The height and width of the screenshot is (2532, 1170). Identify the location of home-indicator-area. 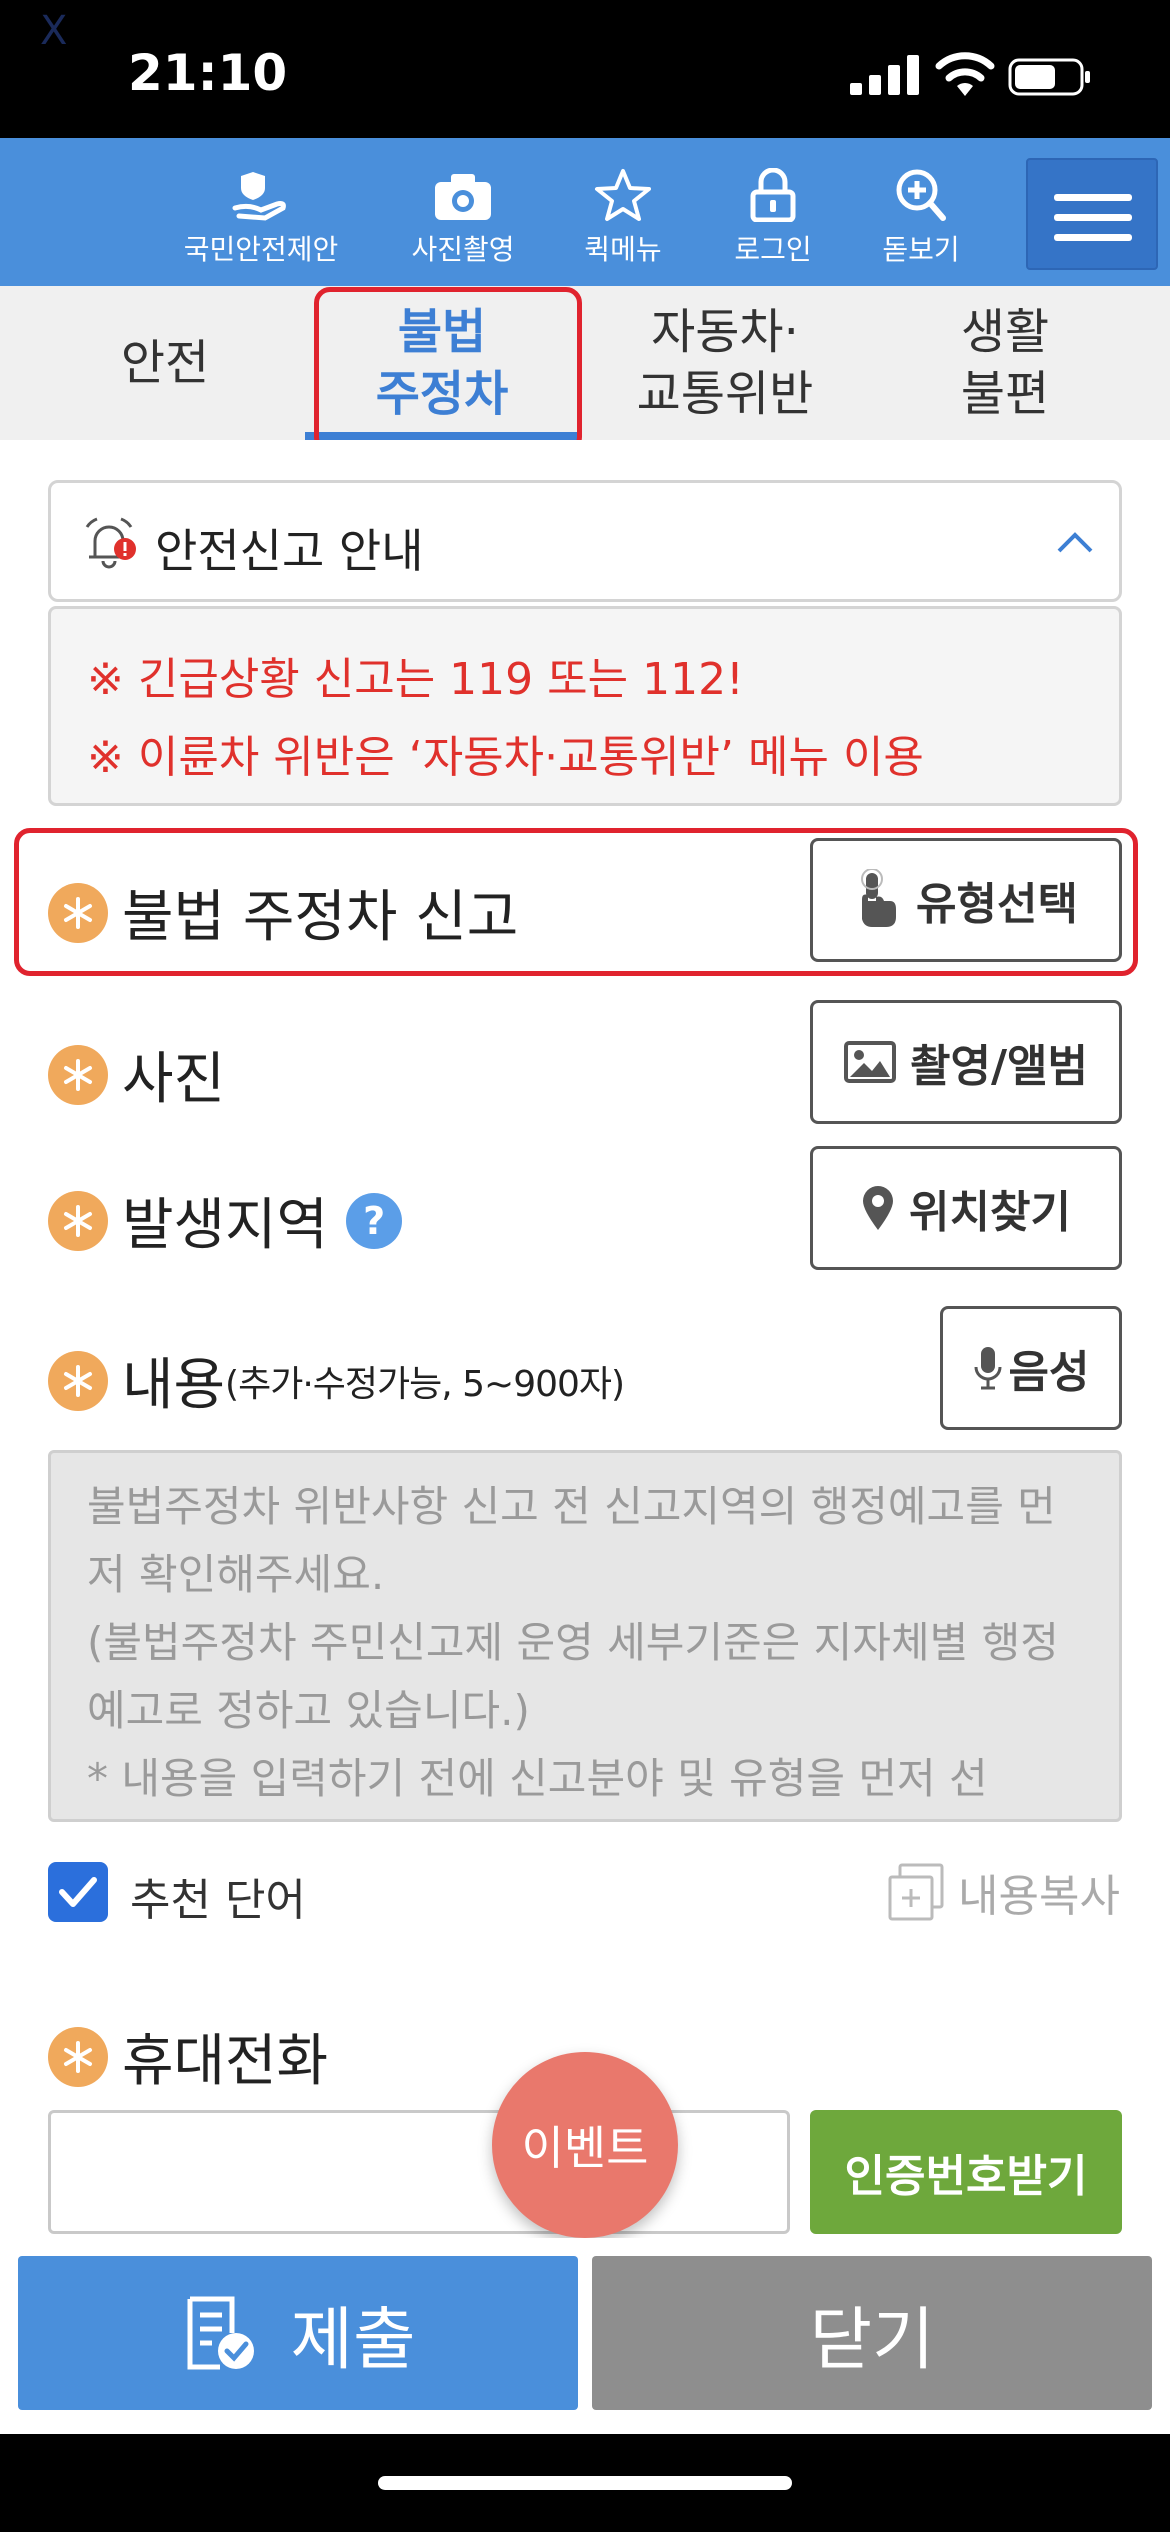
(585, 2483).